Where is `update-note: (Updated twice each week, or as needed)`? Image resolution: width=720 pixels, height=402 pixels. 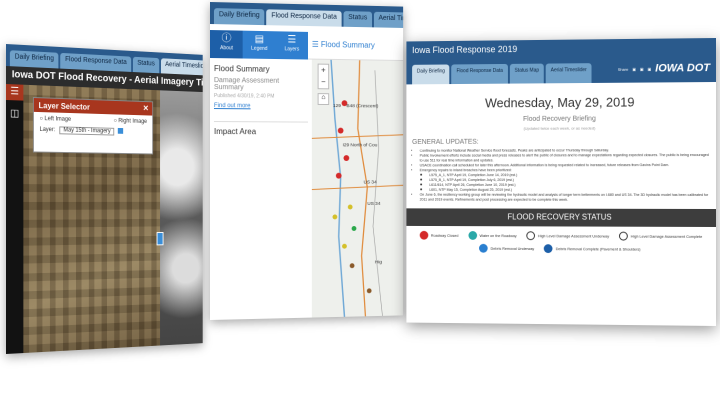 update-note: (Updated twice each week, or as needed) is located at coordinates (561, 128).